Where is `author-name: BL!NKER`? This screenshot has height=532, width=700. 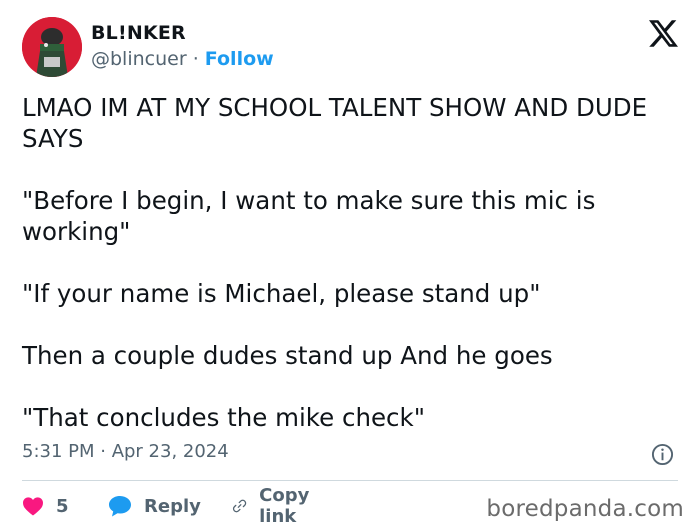 author-name: BL!NKER is located at coordinates (138, 33).